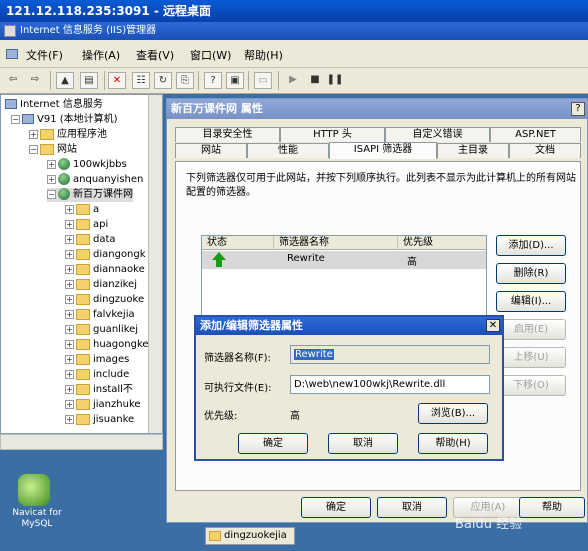 The image size is (588, 551). I want to click on tree-site: + anquanyishen, so click(95, 180).